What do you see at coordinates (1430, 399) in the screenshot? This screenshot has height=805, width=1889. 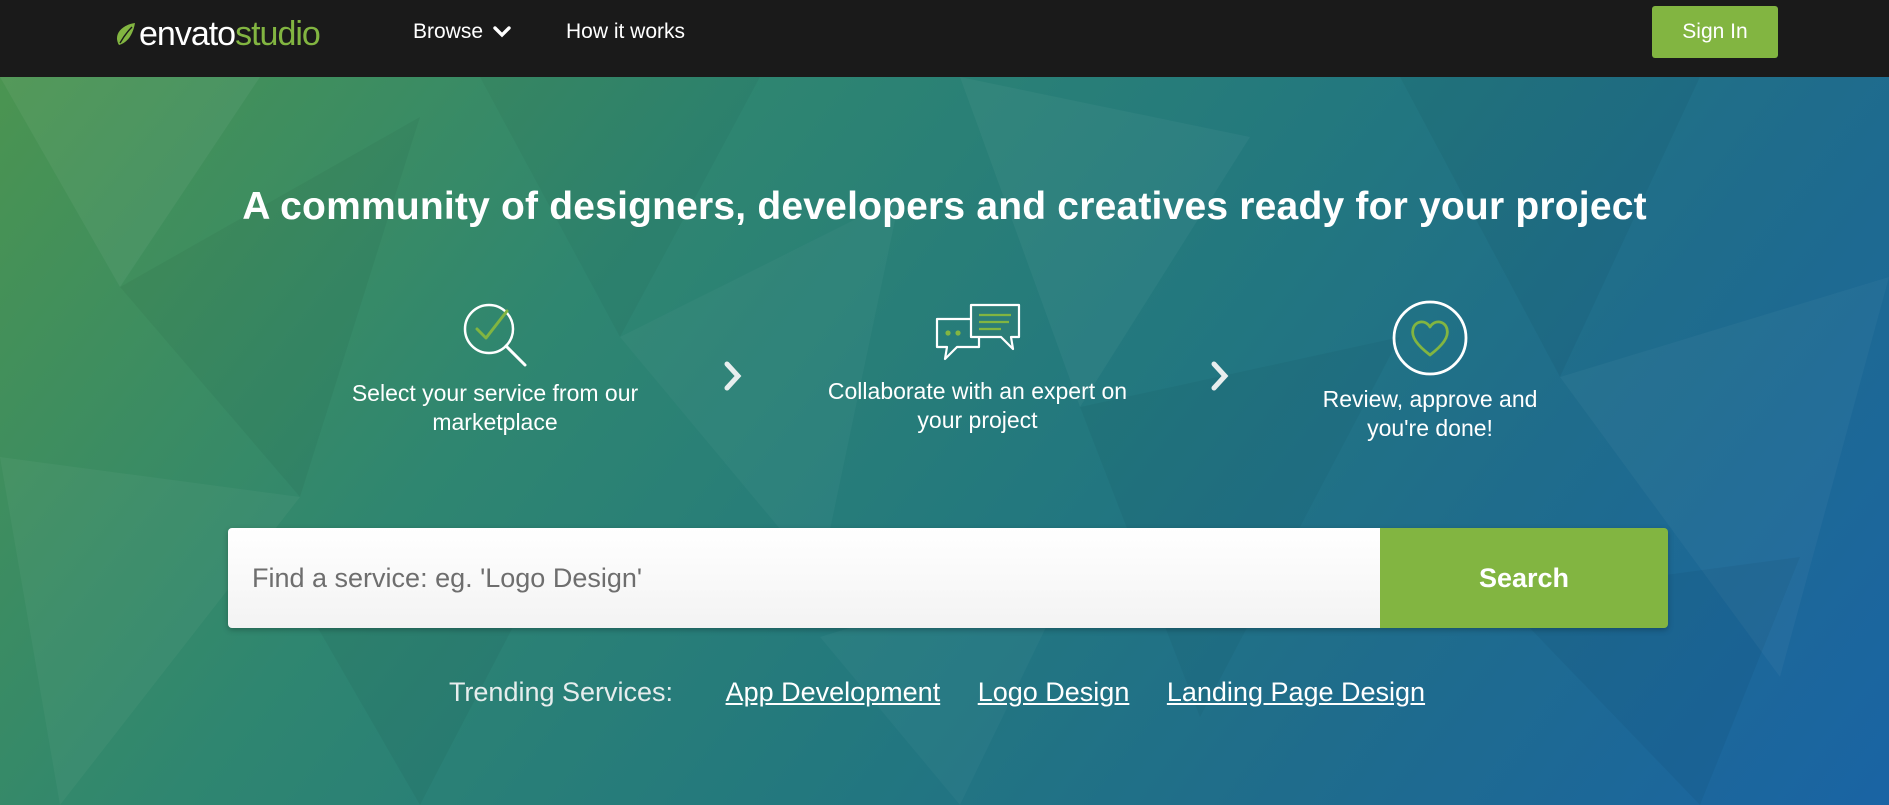 I see `step-text-line1: Review, approve and` at bounding box center [1430, 399].